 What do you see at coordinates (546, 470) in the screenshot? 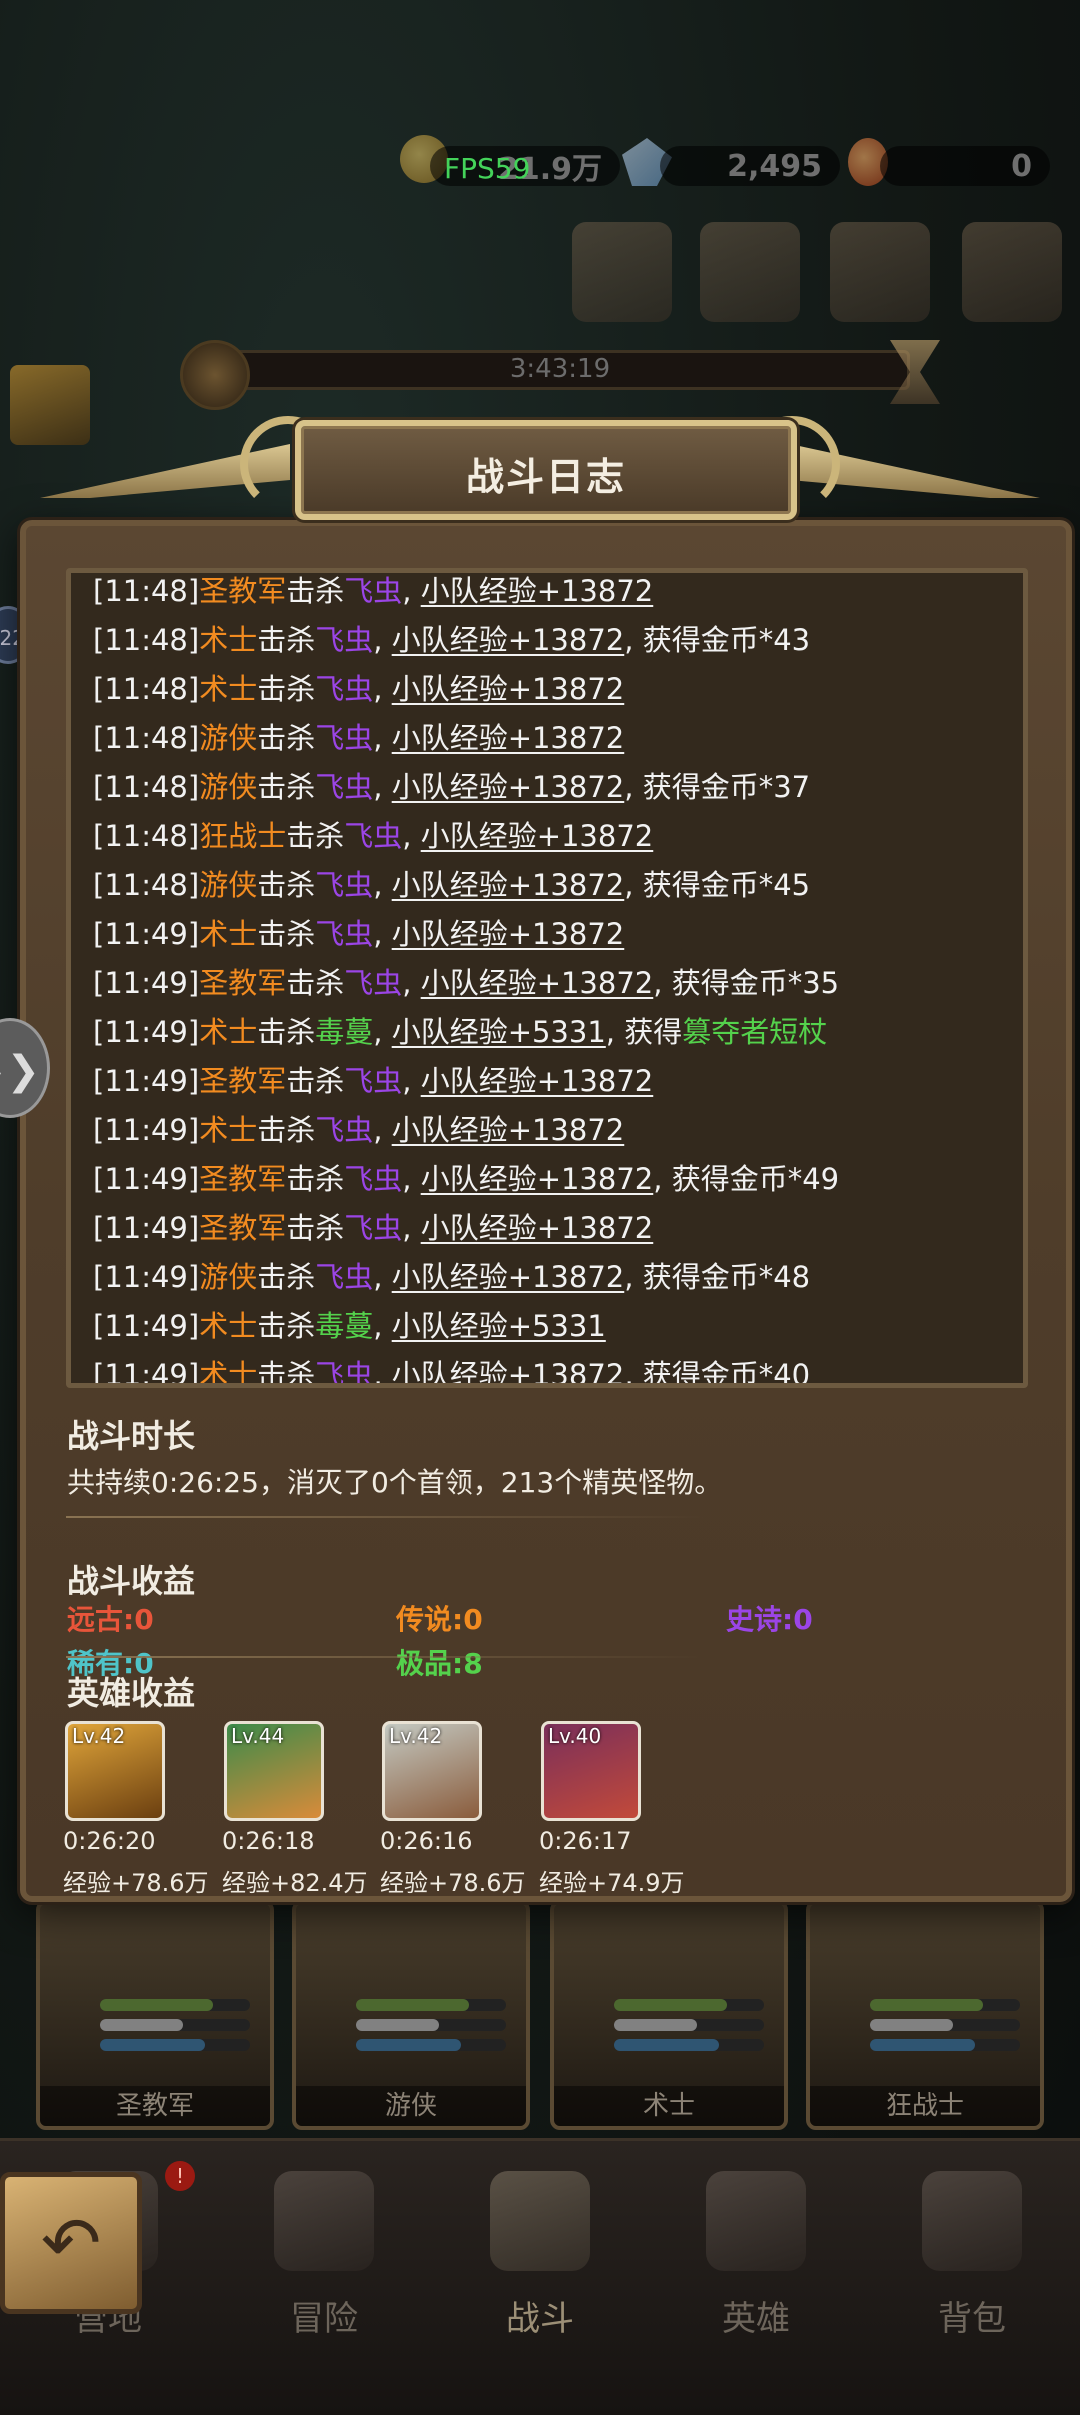
I see `title-plaque: 战斗日志` at bounding box center [546, 470].